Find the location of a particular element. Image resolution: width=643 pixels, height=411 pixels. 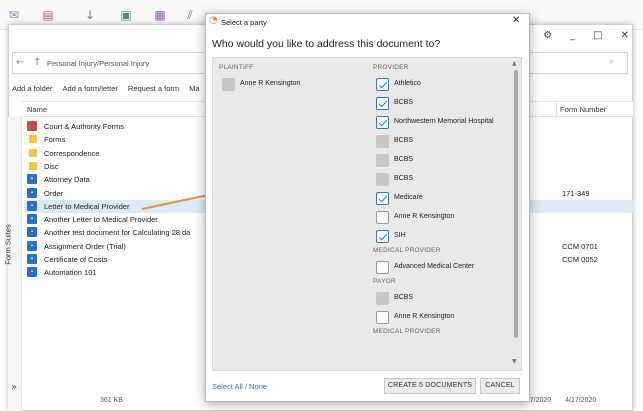

add-folder-link: Add a folder is located at coordinates (32, 90).